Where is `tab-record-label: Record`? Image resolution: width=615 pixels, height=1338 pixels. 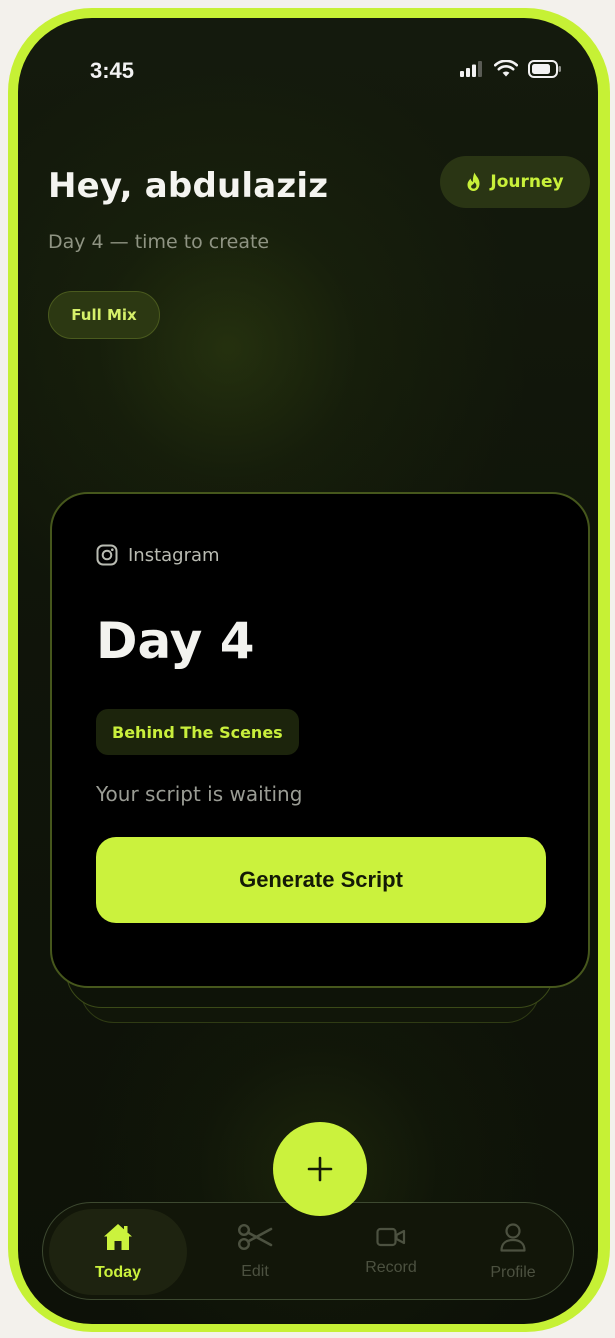
tab-record-label: Record is located at coordinates (391, 1267).